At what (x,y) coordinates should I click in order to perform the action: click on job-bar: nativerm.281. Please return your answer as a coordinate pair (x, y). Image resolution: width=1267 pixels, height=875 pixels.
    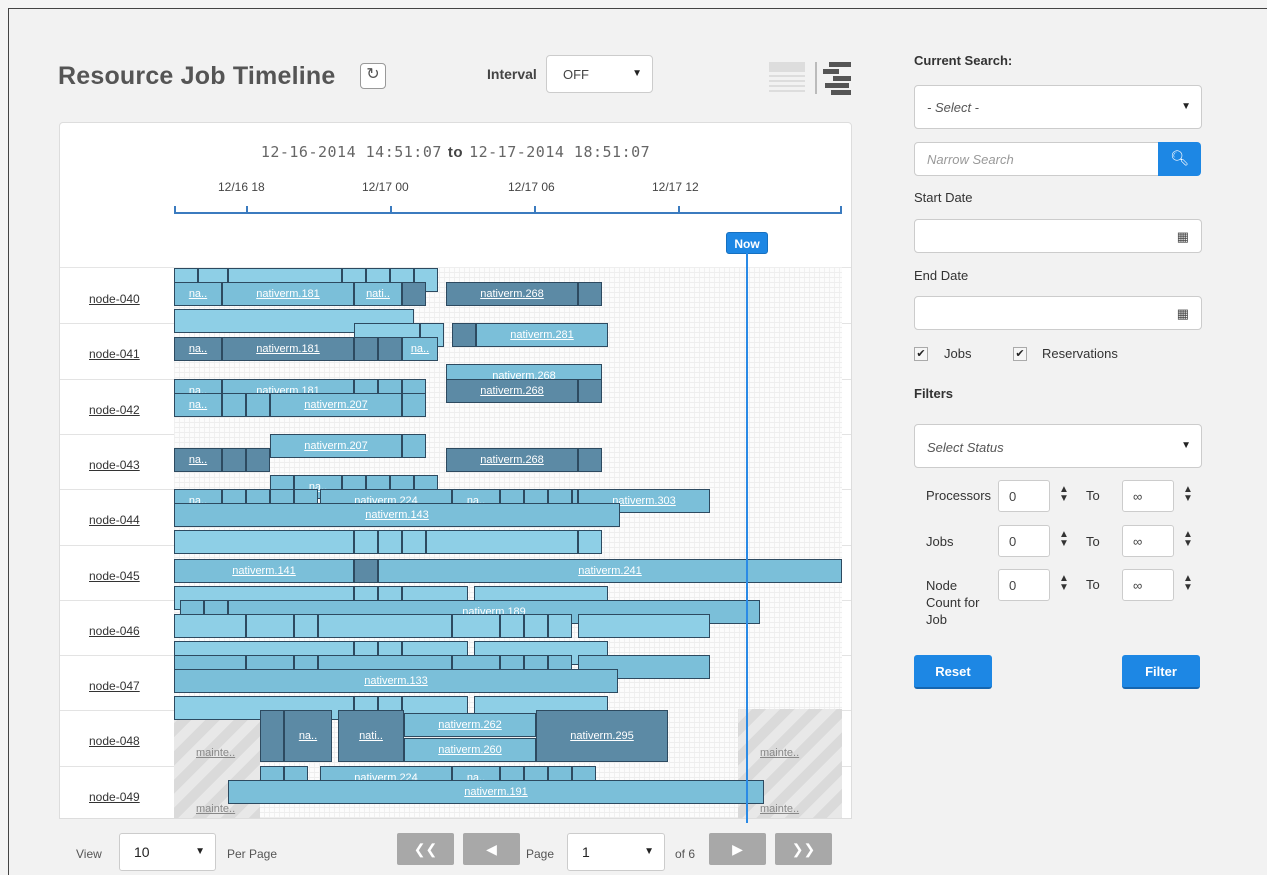
    Looking at the image, I should click on (542, 335).